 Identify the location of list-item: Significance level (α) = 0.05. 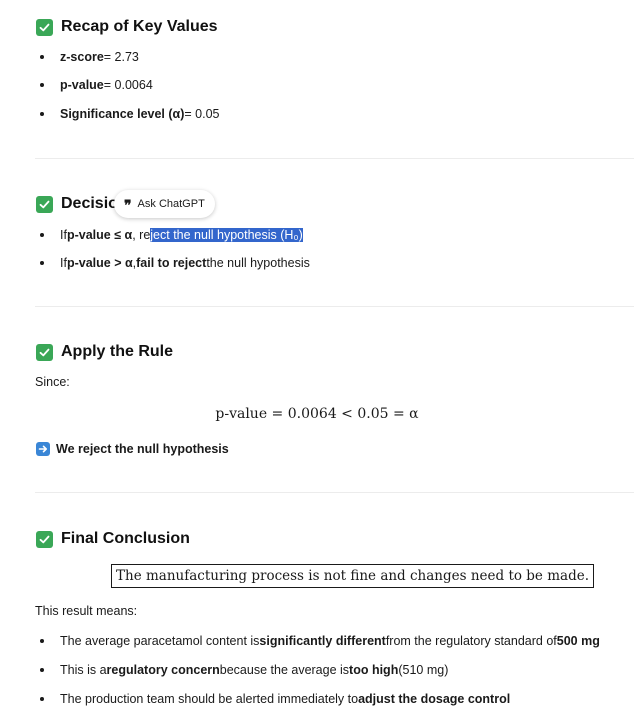
(130, 114).